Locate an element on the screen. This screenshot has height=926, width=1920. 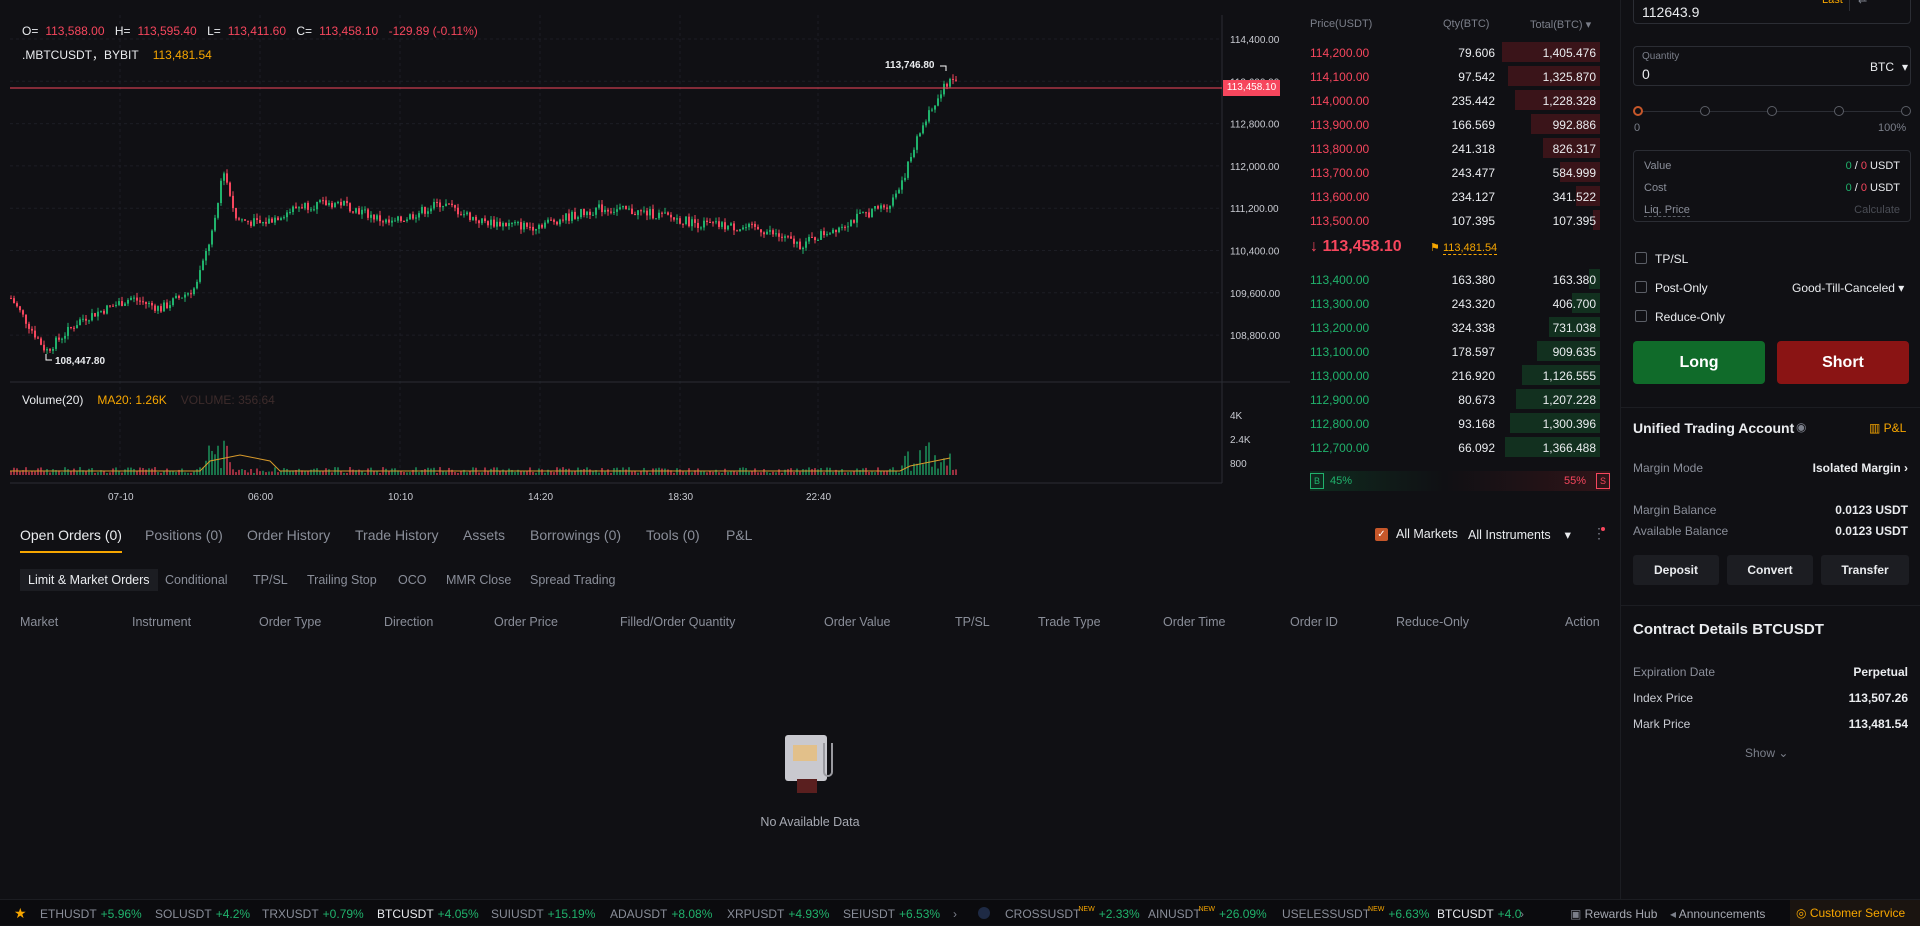
ticker-item: CROSSUSDTNEW +2.33% is located at coordinates (1072, 913).